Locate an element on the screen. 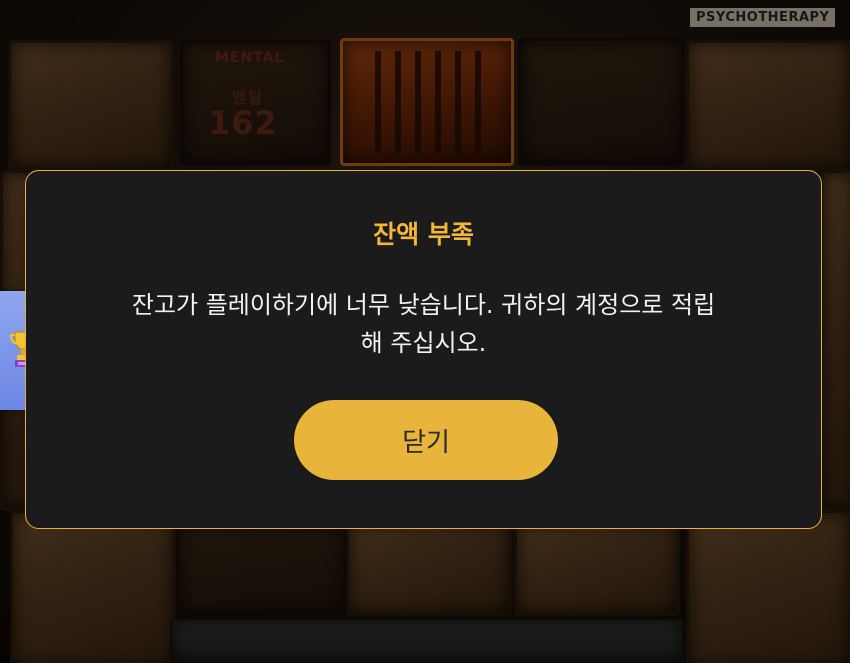  dialog-message-text: 잔고가 플레이하기에 너무 낮습니다. 귀하의 계정으로 적립 해 주십시오. is located at coordinates (423, 324).